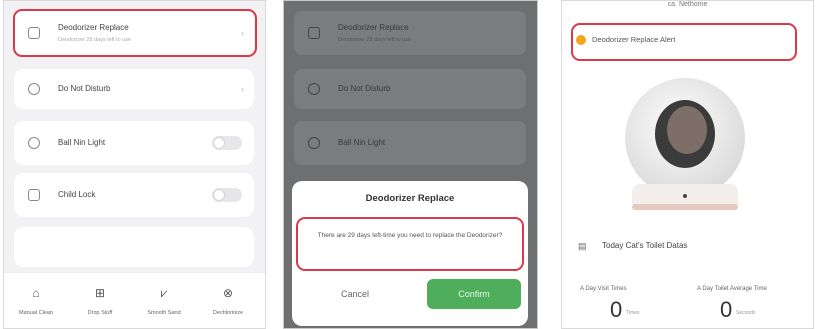 The width and height of the screenshot is (817, 329). Describe the element at coordinates (134, 89) in the screenshot. I see `do-not-disturb-row: Do Not Disturb ›` at that location.